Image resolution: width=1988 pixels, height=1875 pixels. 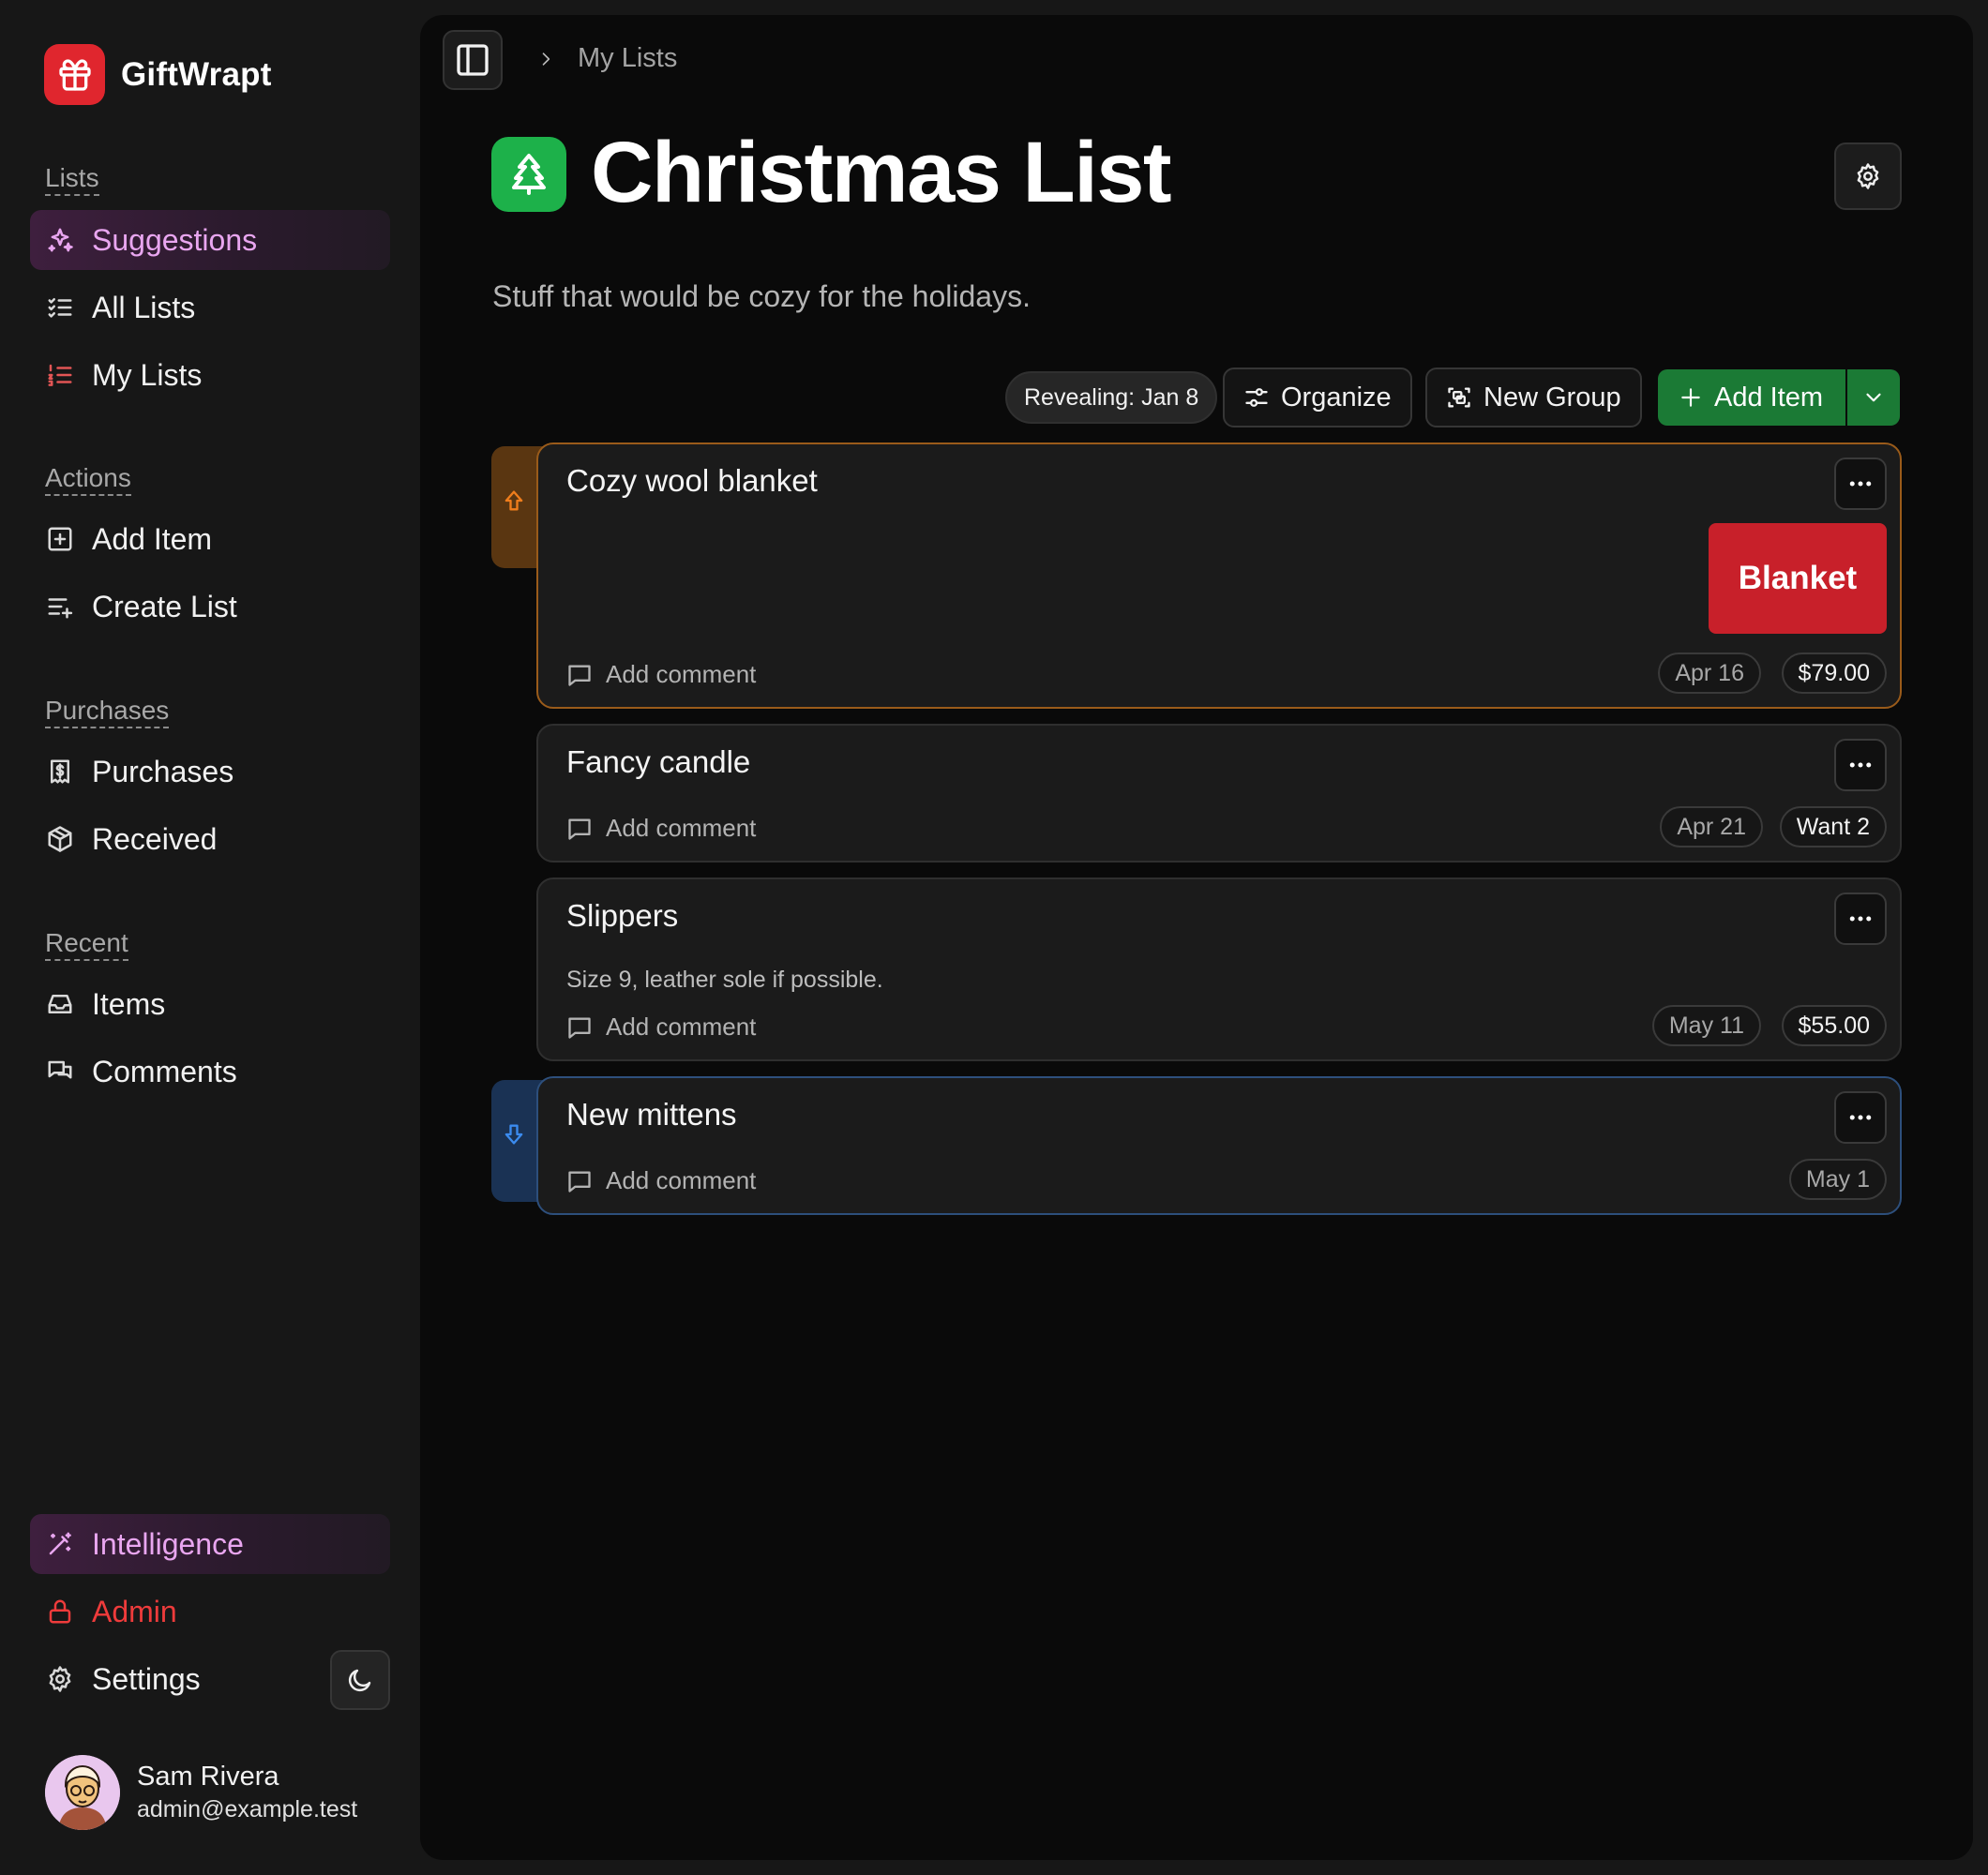 I want to click on magic-wand-icon, so click(x=60, y=1544).